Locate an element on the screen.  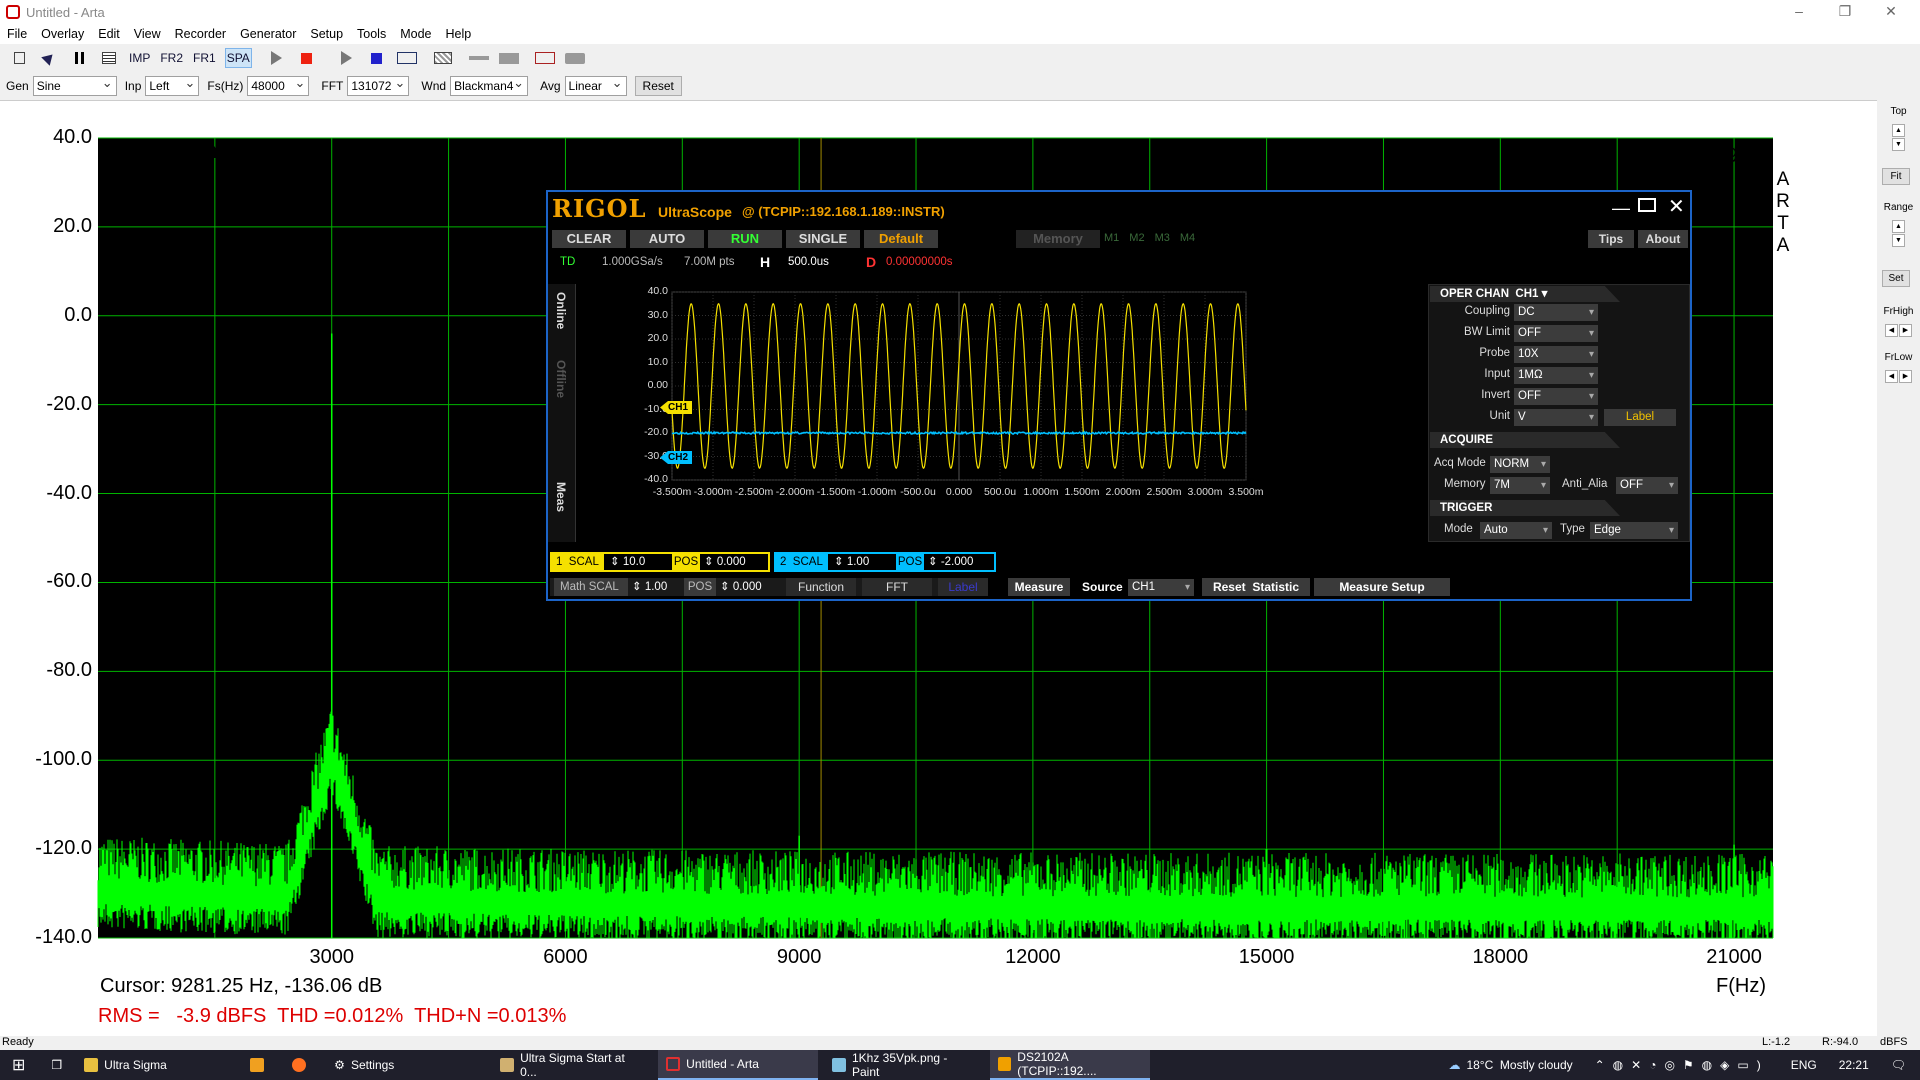
trigger-mode-select: Auto is located at coordinates (1516, 530).